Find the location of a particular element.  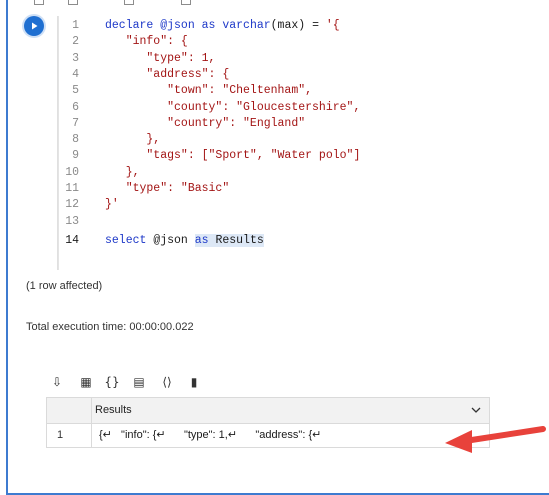

line-number: 13 is located at coordinates (72, 221).